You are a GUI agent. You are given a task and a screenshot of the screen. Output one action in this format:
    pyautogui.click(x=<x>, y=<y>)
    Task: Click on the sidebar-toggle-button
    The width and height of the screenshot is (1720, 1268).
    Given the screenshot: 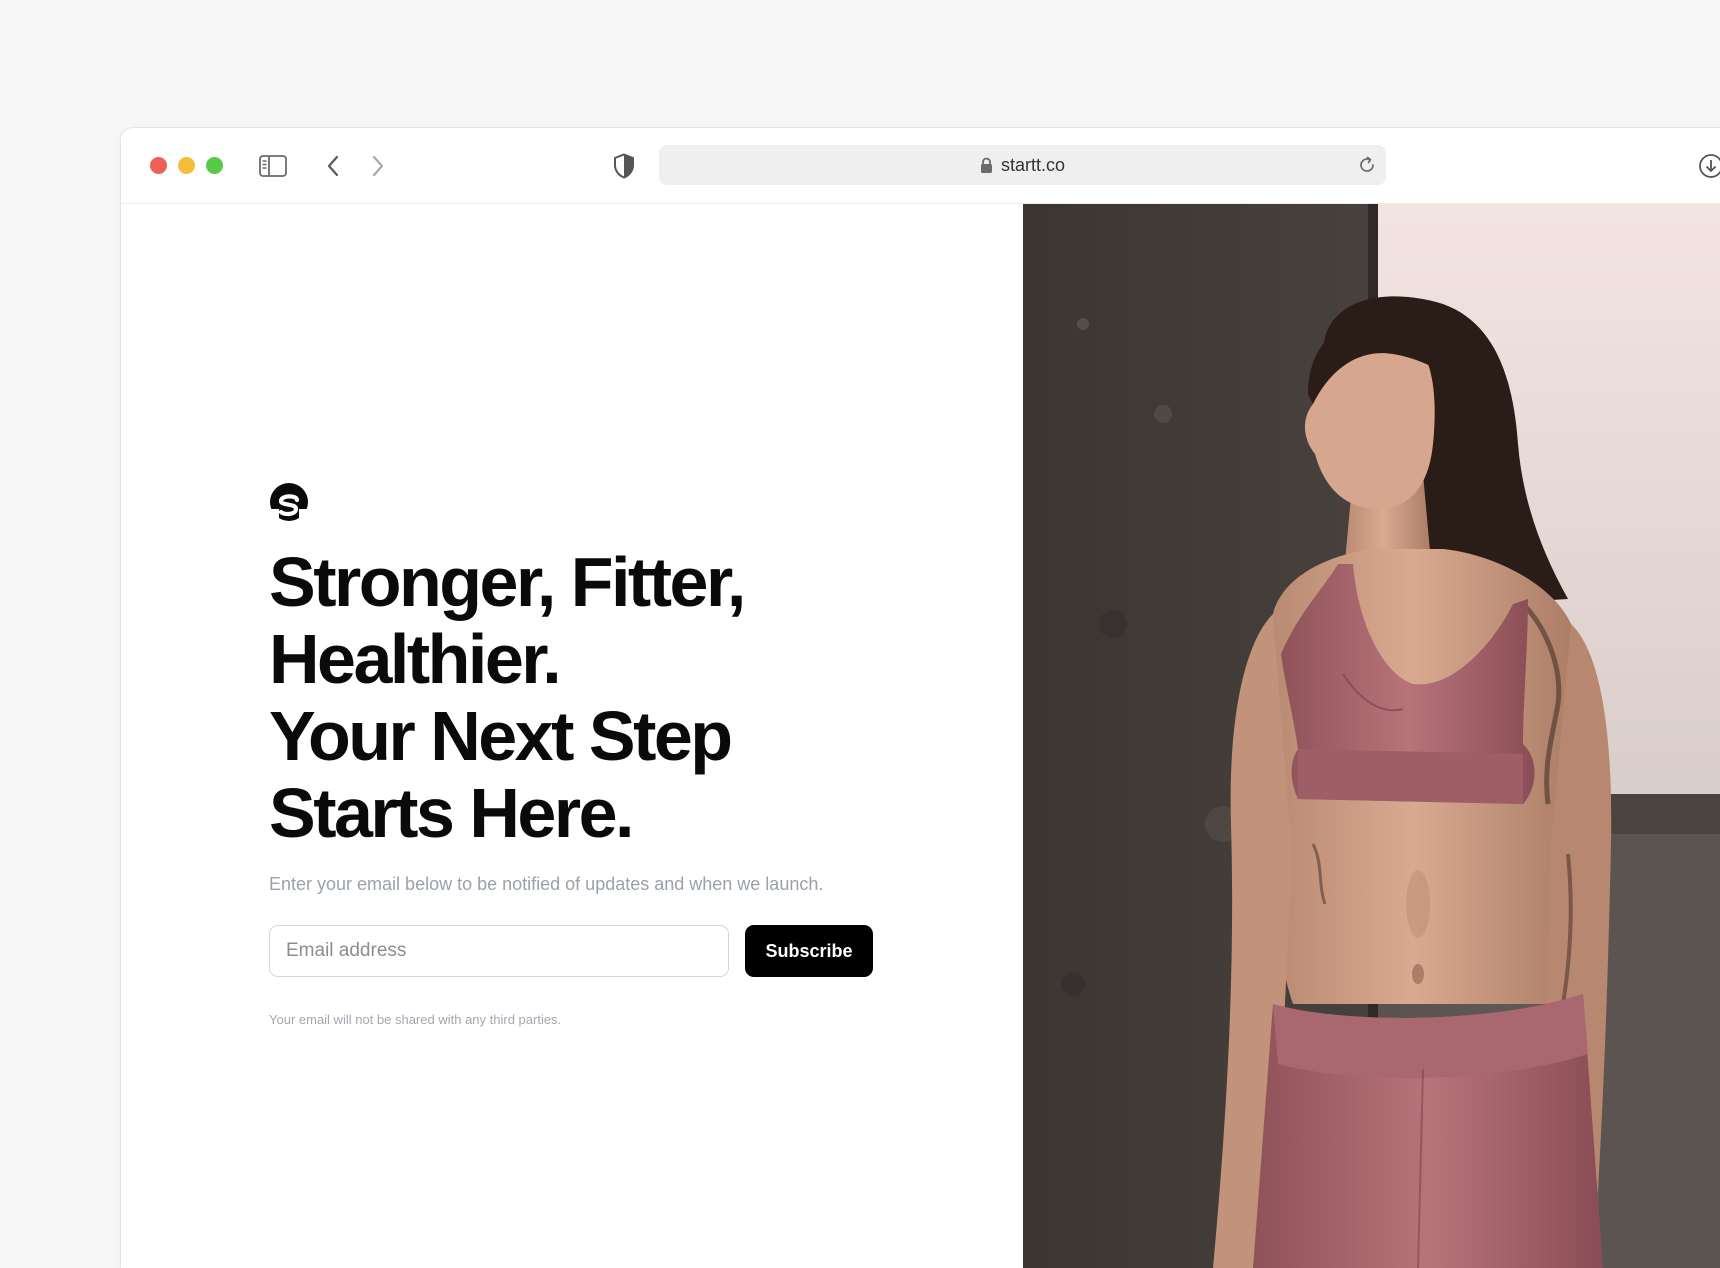 What is the action you would take?
    pyautogui.click(x=273, y=166)
    